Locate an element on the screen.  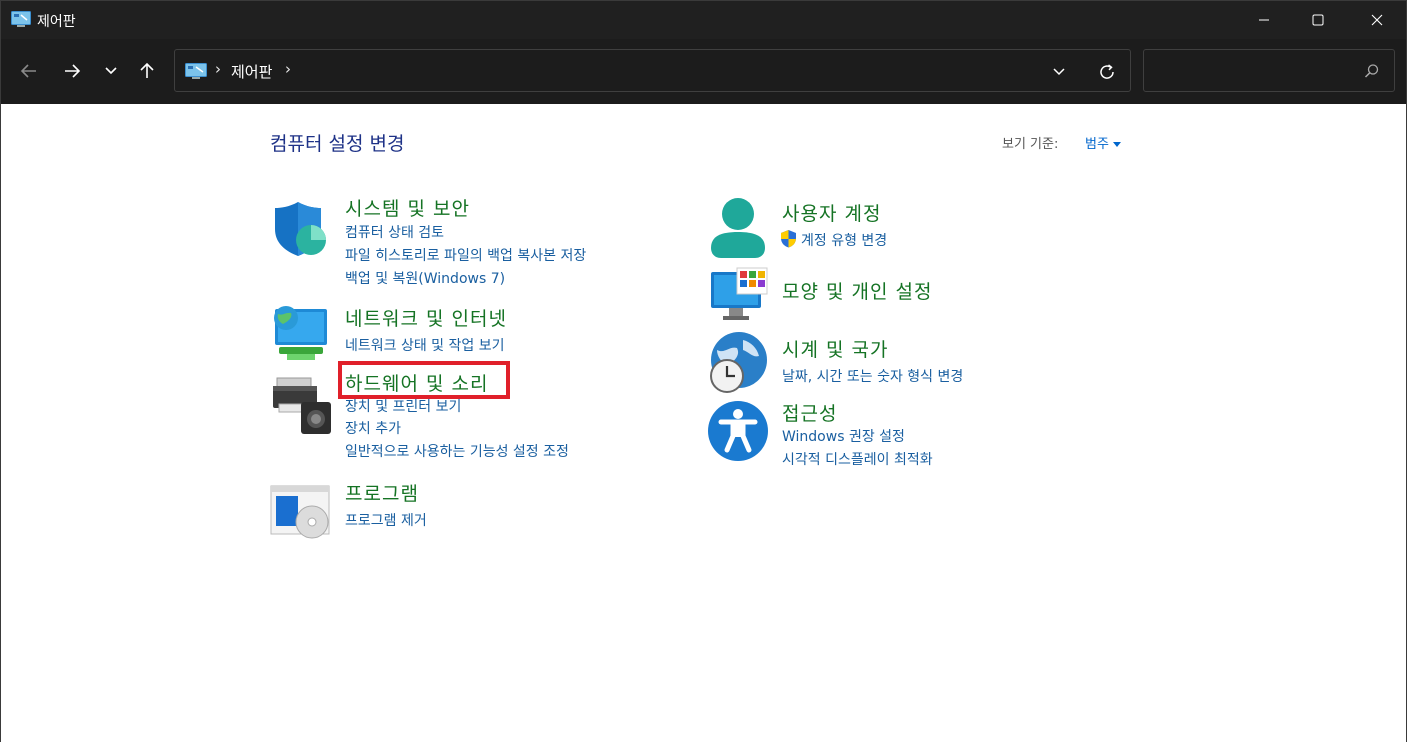
highlight-box is located at coordinates (424, 380).